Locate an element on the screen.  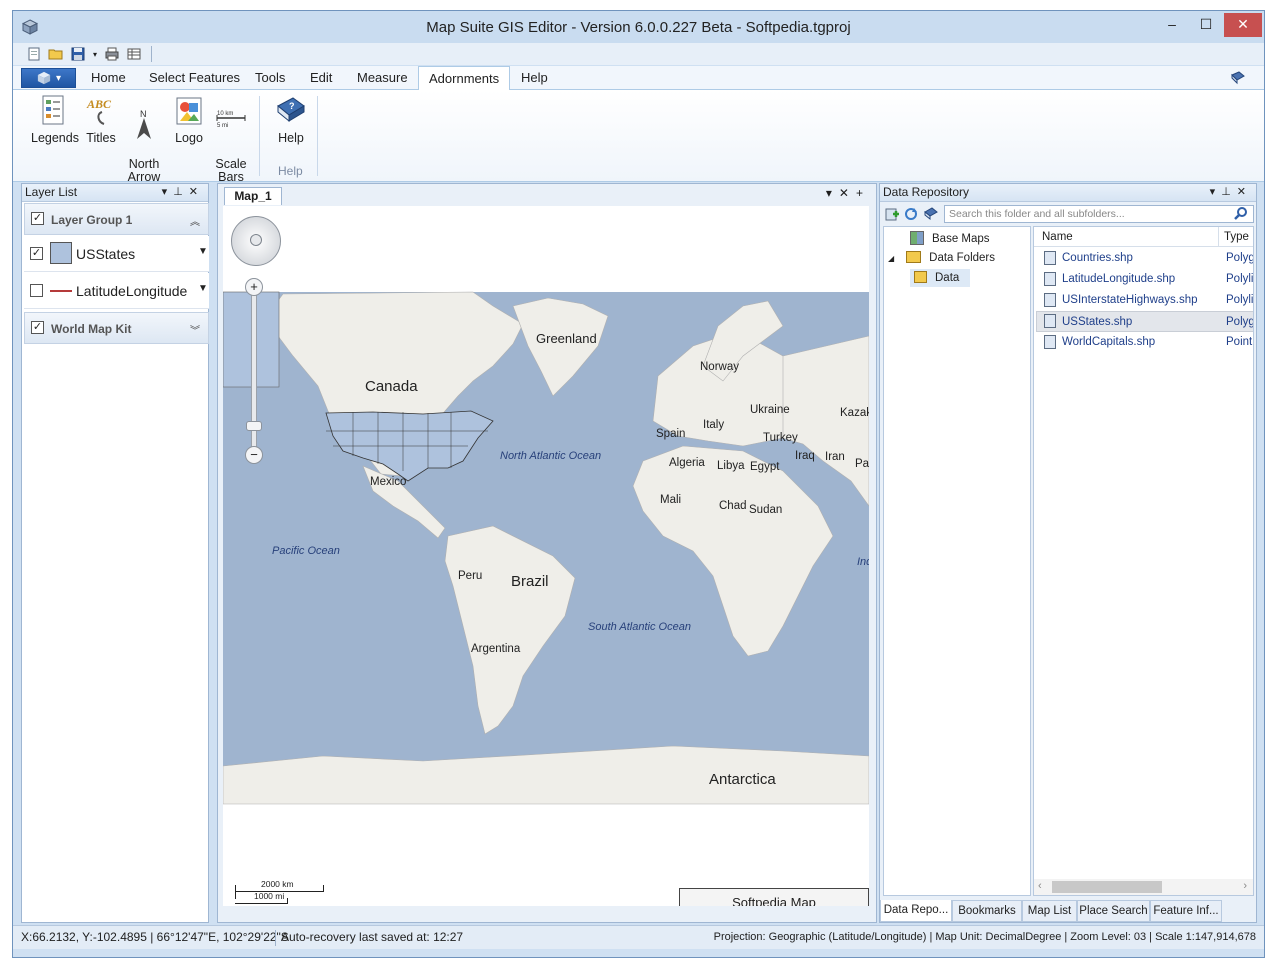
tab-adornments: Adornments is located at coordinates (464, 78).